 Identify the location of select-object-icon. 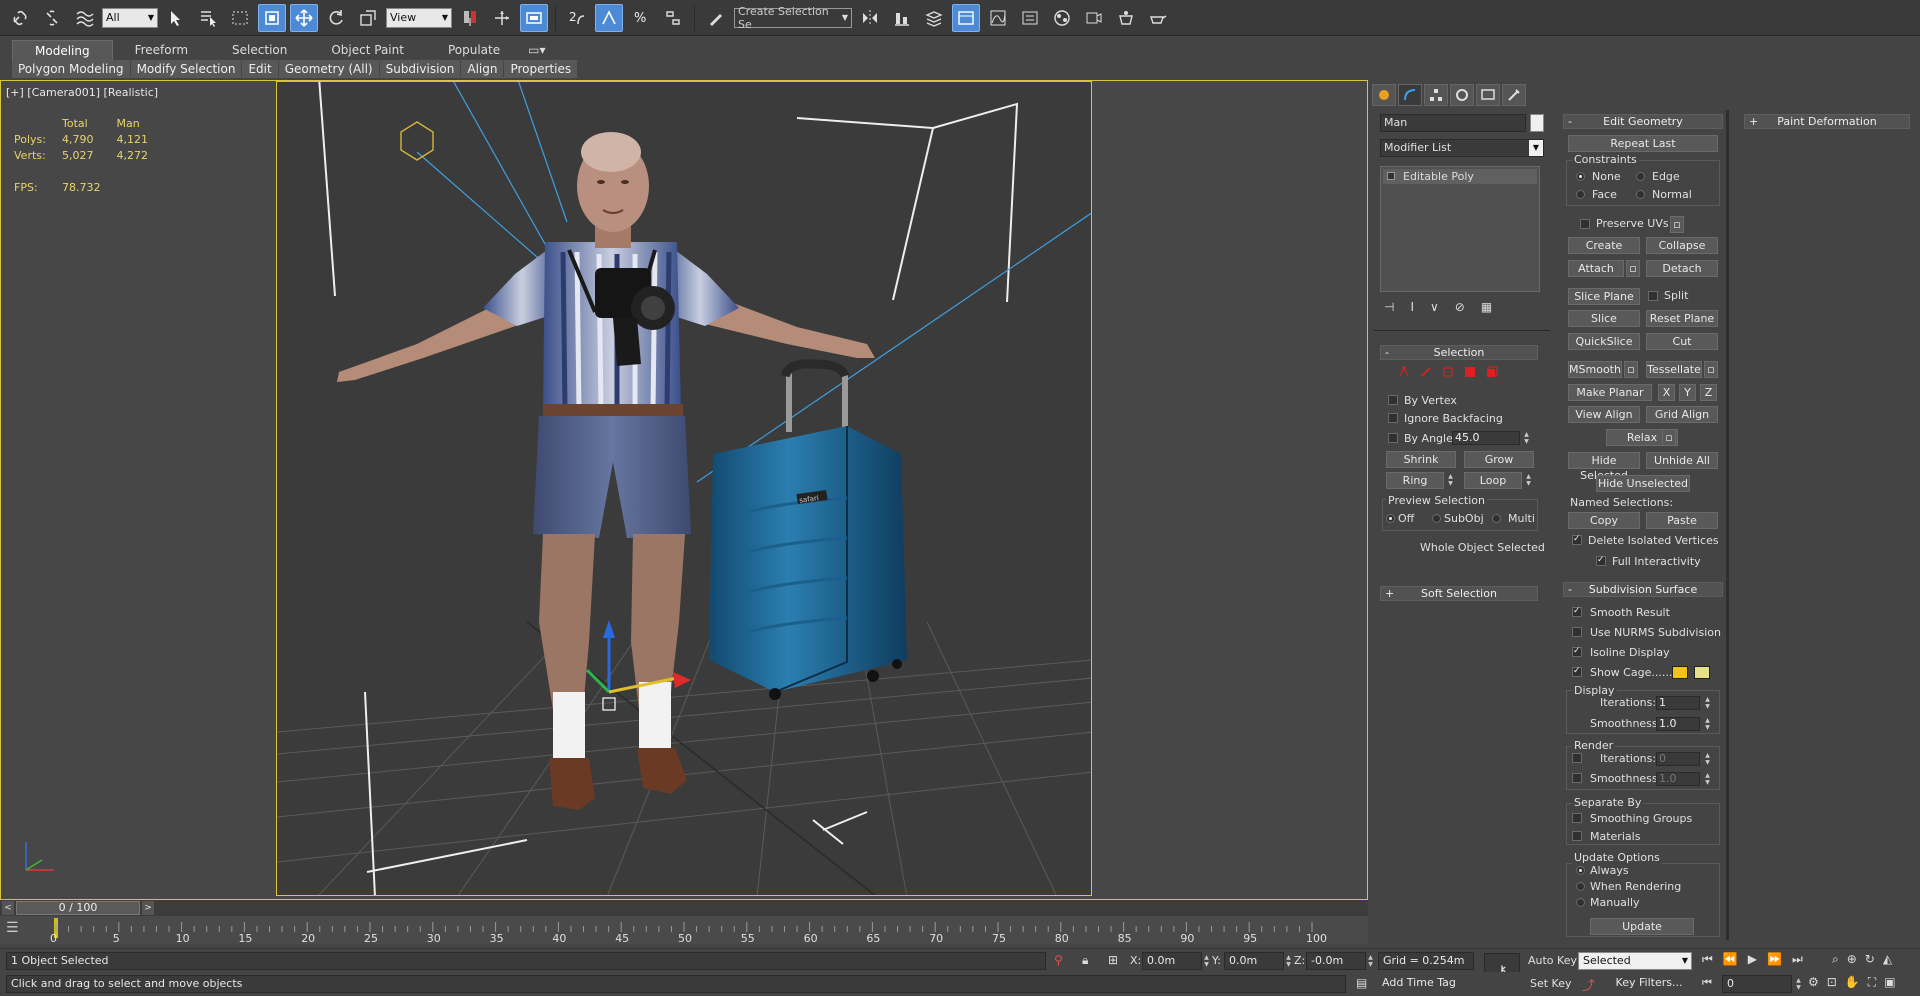
(176, 18).